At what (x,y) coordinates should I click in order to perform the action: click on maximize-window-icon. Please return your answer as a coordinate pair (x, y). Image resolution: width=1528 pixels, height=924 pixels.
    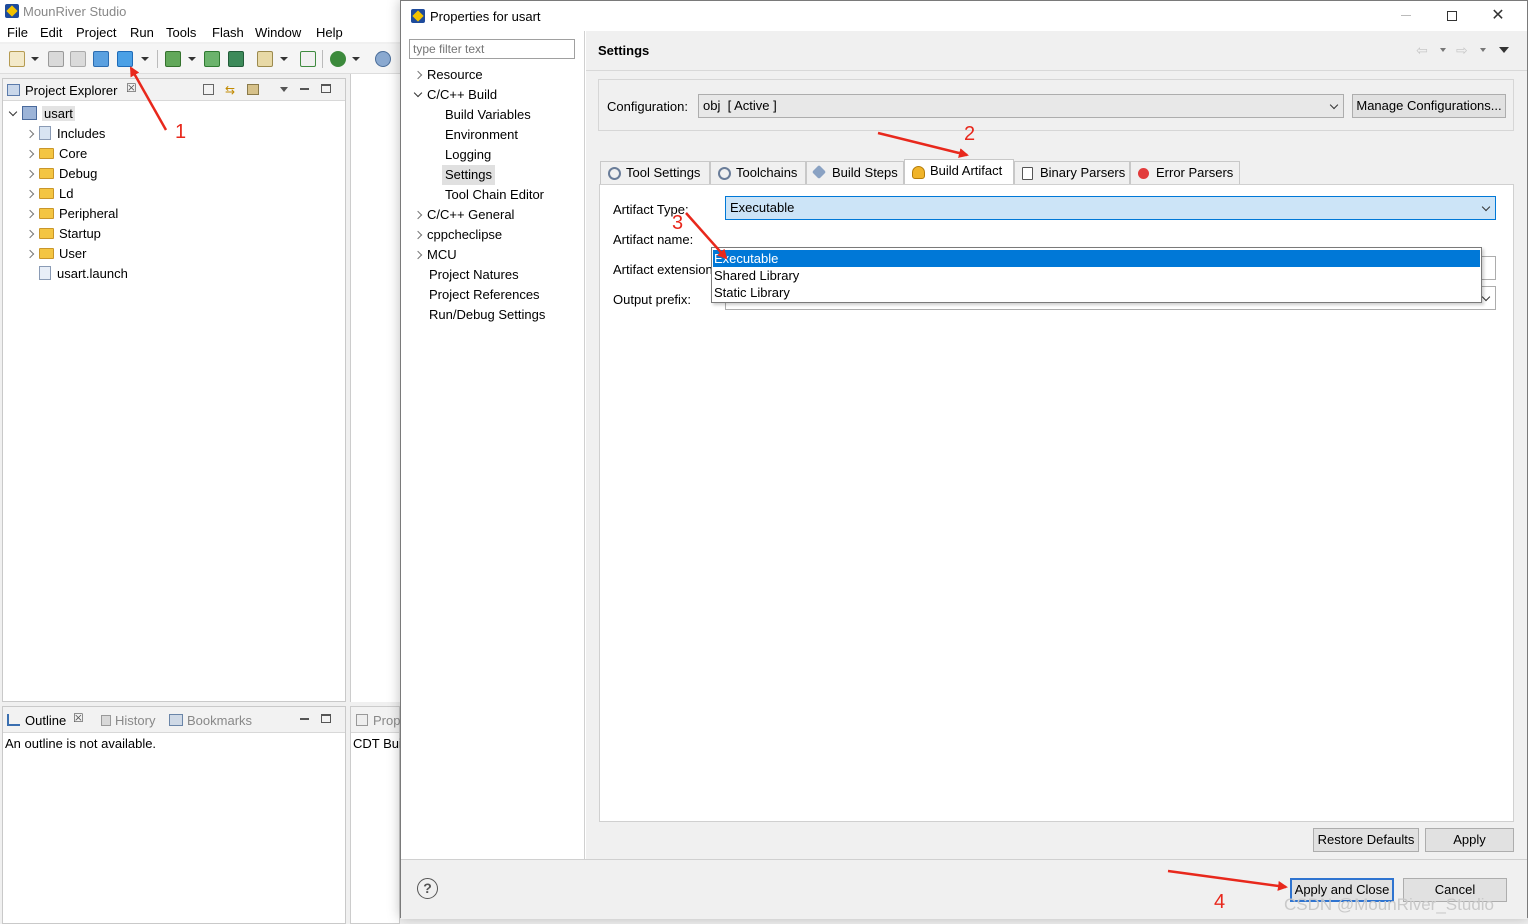
    Looking at the image, I should click on (1452, 16).